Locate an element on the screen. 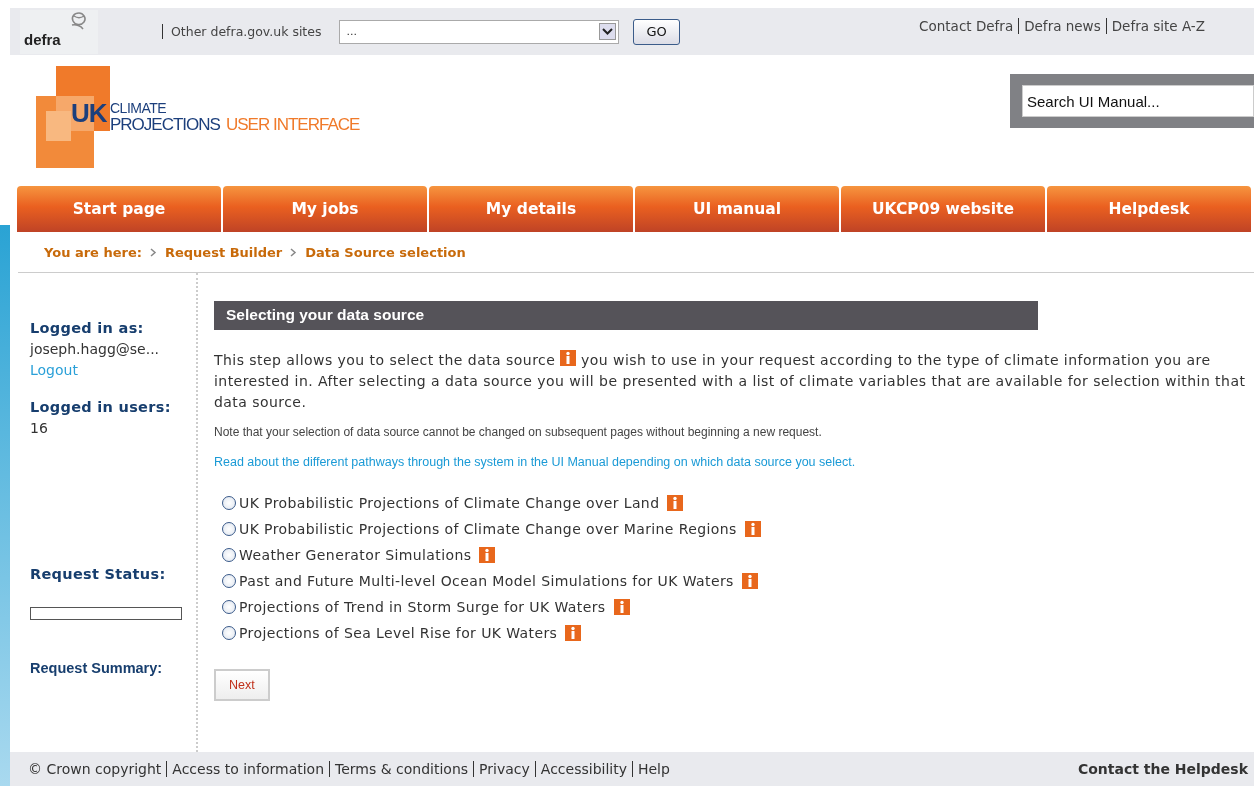  intro-paragraph: This step allows you to select the data source you wish to use in your request according to the type of climate information you are interested in. After selecting a data source you will be presented with a list of climate variables that are available for selection within that data source. is located at coordinates (730, 381).